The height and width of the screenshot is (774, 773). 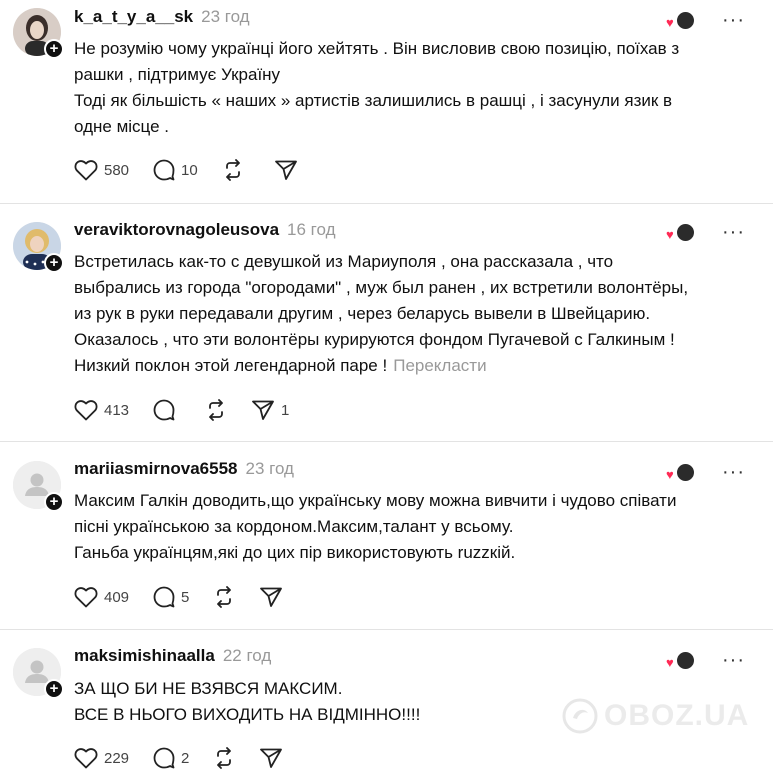 I want to click on watermark: OBOZ.UA, so click(x=655, y=716).